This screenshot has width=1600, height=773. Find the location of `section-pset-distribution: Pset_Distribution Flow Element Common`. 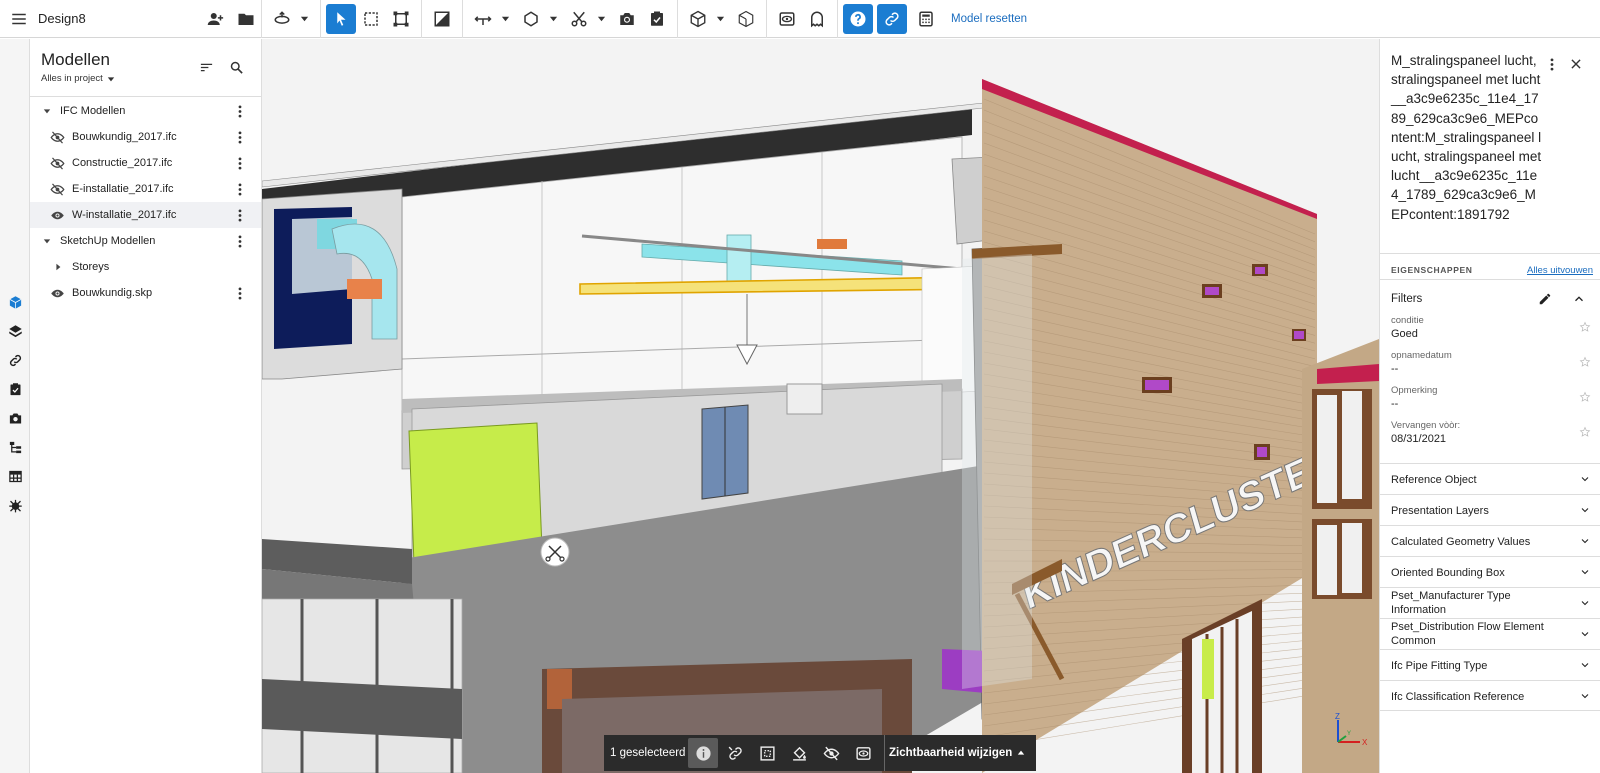

section-pset-distribution: Pset_Distribution Flow Element Common is located at coordinates (1490, 633).